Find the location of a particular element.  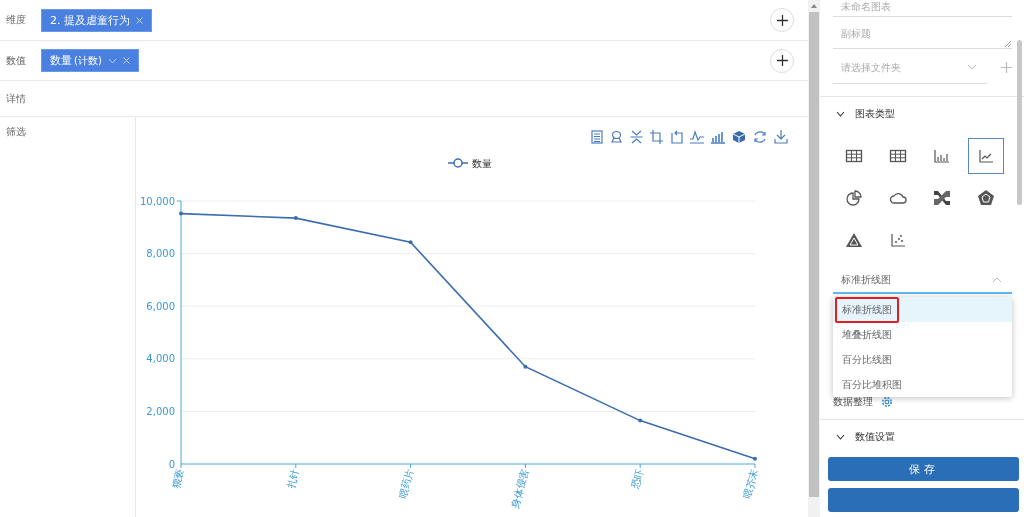

undo-crop-icon is located at coordinates (676, 137).